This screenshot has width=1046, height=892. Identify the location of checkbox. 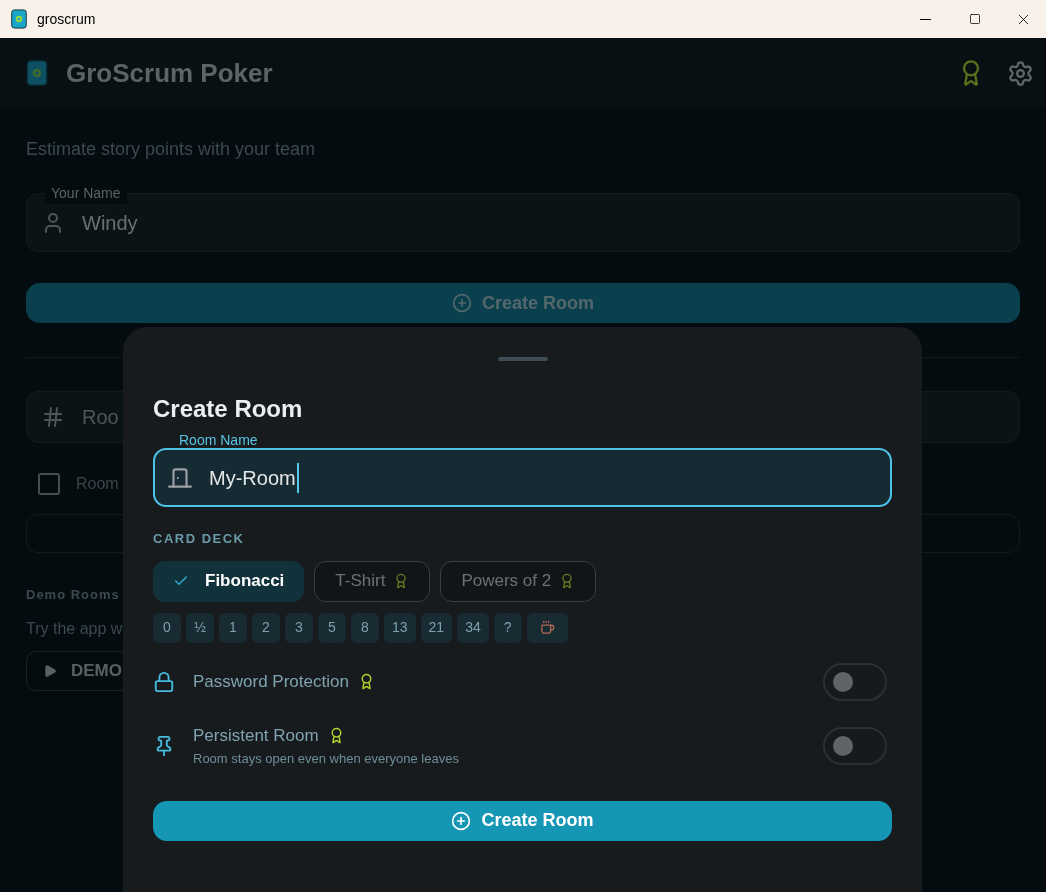
(49, 484).